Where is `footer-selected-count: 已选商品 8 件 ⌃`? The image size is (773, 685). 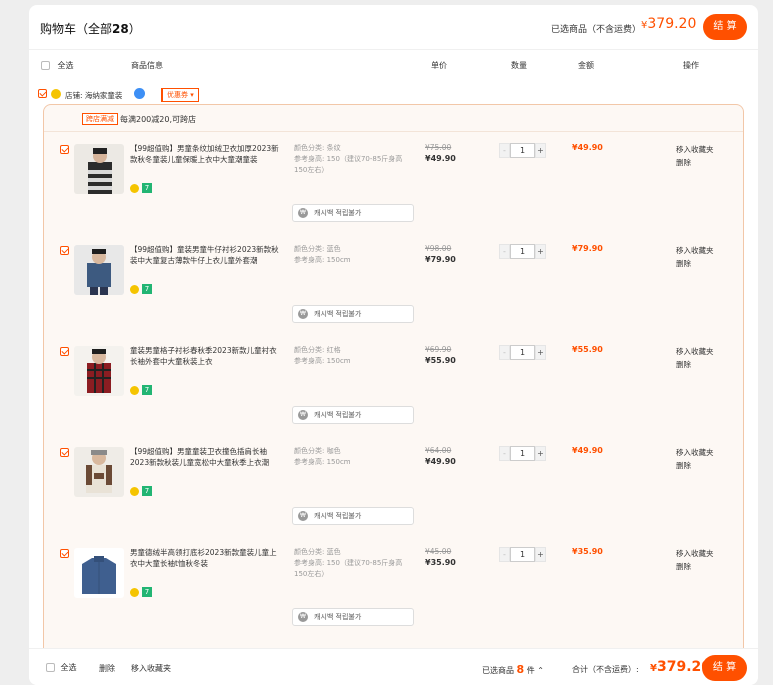 footer-selected-count: 已选商品 8 件 ⌃ is located at coordinates (513, 669).